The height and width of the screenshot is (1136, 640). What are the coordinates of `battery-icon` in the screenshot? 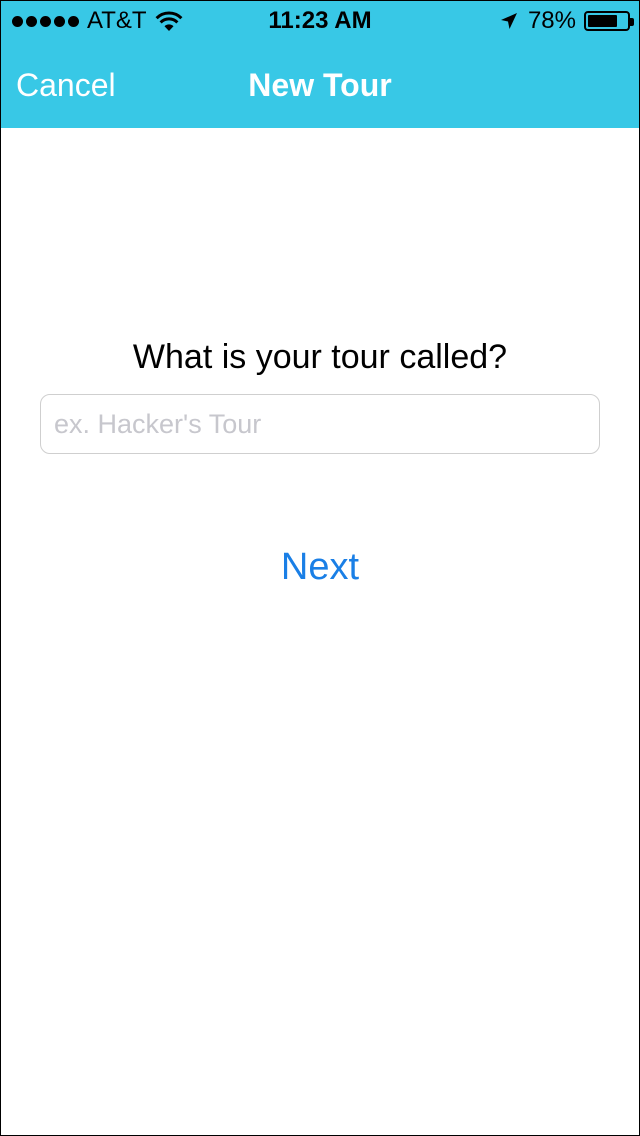 It's located at (609, 21).